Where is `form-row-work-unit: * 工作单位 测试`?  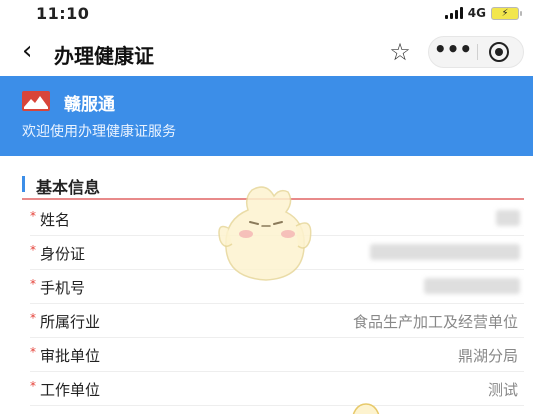 form-row-work-unit: * 工作单位 测试 is located at coordinates (277, 389).